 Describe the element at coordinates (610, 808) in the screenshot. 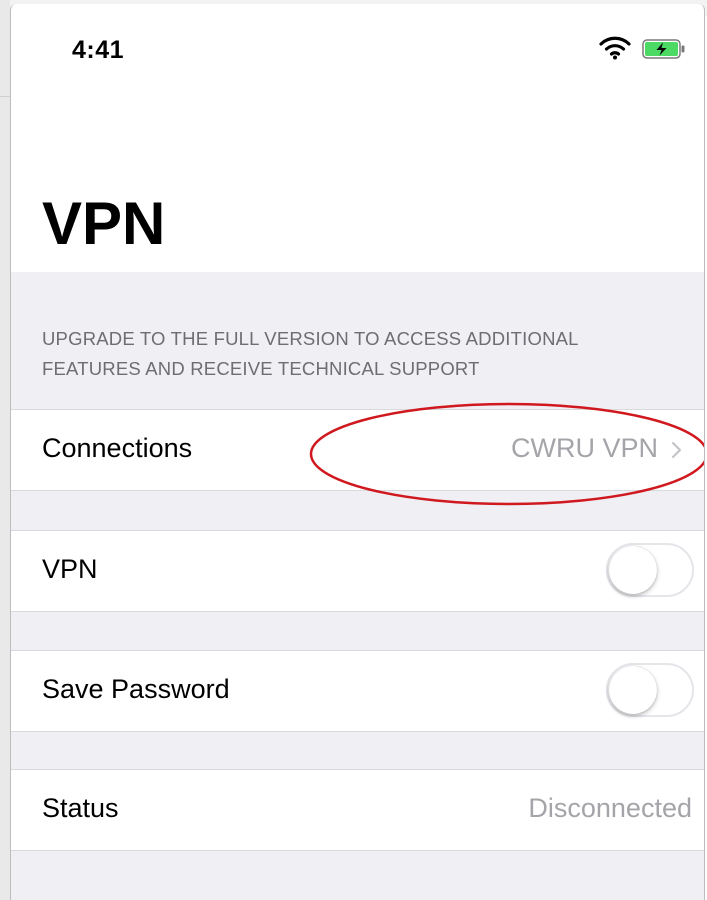

I see `status-value: Disconnected` at that location.